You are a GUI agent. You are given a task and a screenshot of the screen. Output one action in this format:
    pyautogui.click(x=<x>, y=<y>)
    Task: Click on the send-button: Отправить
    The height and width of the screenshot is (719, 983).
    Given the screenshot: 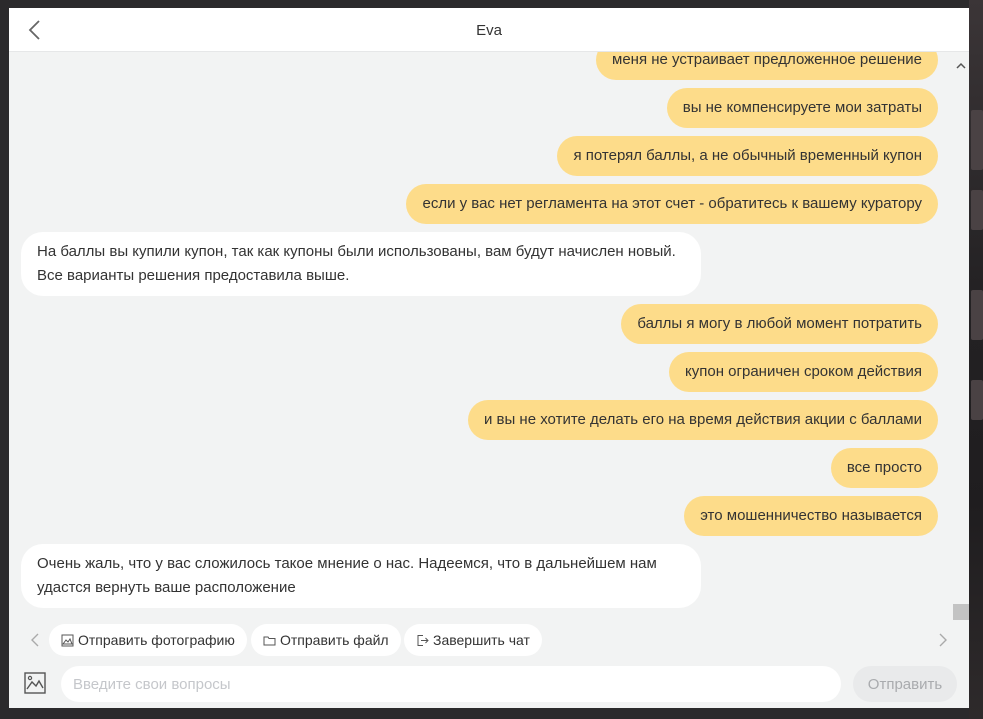 What is the action you would take?
    pyautogui.click(x=905, y=684)
    